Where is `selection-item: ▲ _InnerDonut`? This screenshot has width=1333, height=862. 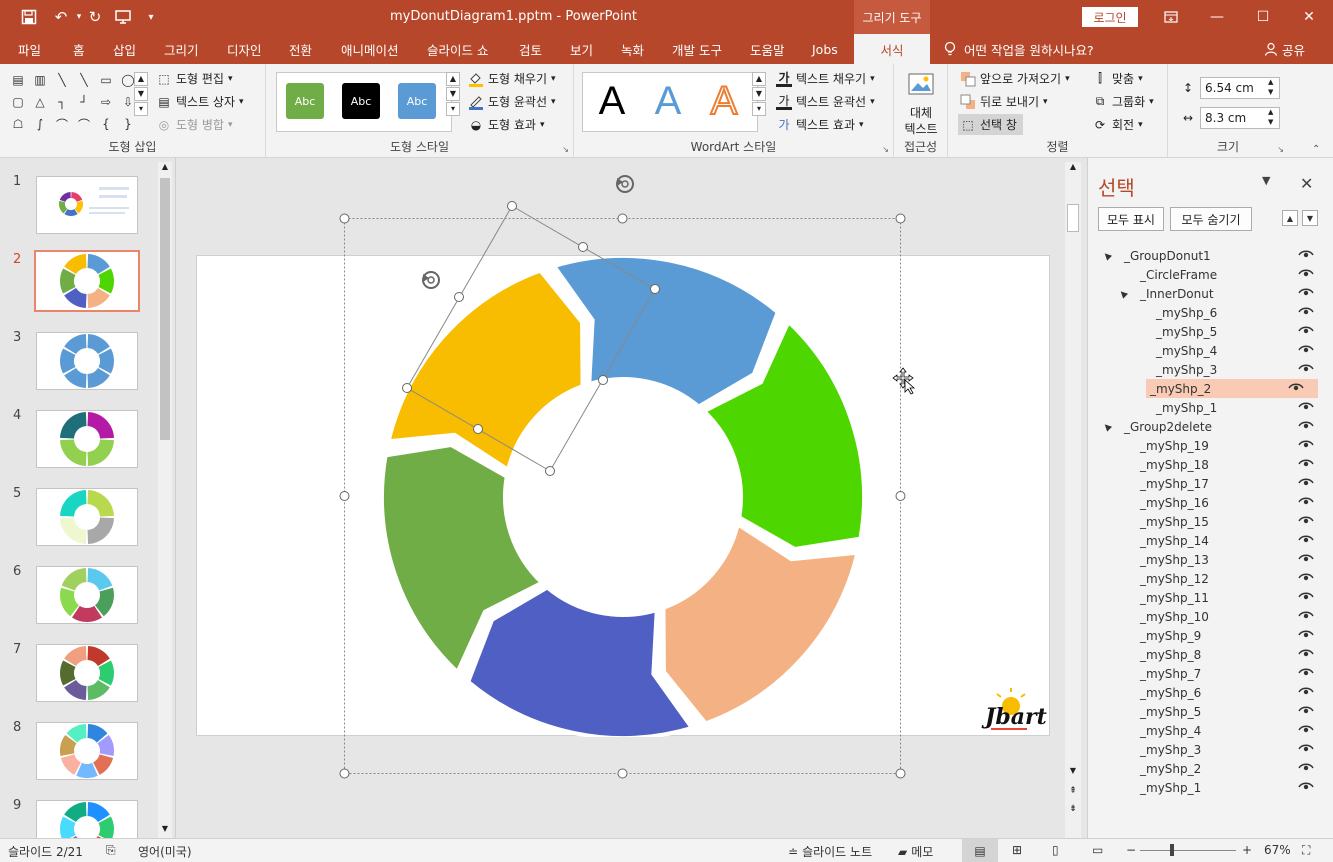 selection-item: ▲ _InnerDonut is located at coordinates (1208, 293).